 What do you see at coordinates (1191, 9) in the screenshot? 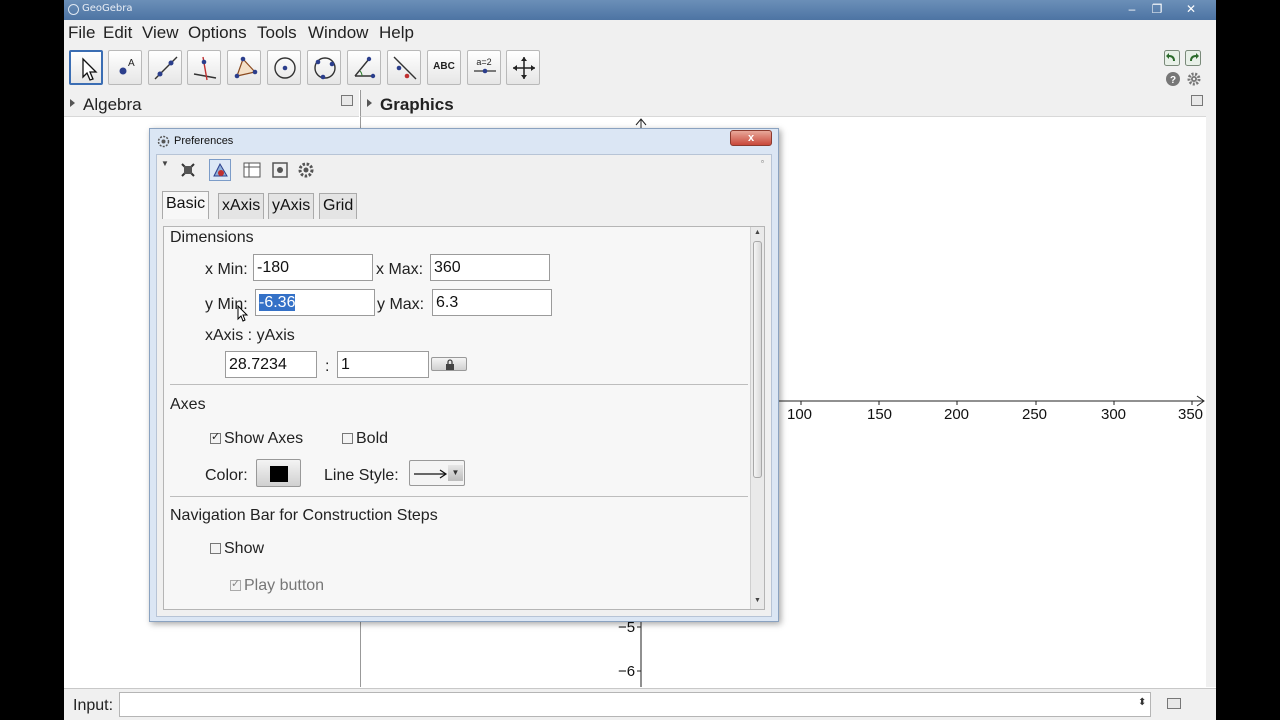
I see `close-window-button: ✕` at bounding box center [1191, 9].